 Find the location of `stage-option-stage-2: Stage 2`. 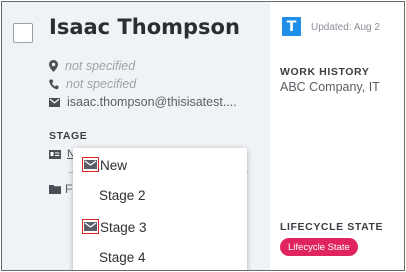

stage-option-stage-2: Stage 2 is located at coordinates (160, 195).